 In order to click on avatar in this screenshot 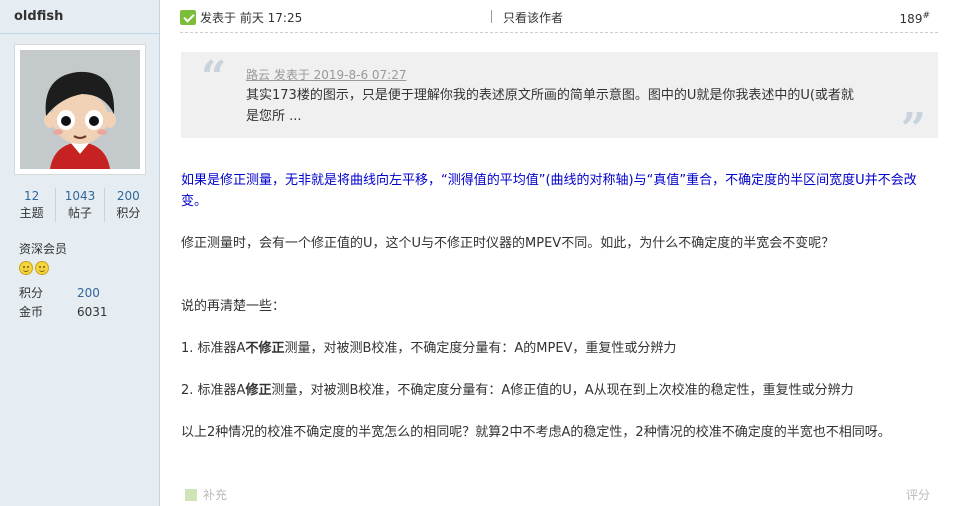, I will do `click(80, 109)`.